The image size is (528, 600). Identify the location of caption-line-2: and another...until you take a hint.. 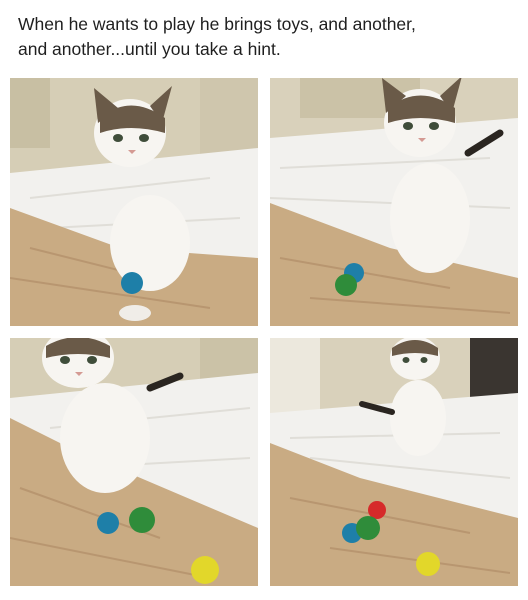
(149, 49).